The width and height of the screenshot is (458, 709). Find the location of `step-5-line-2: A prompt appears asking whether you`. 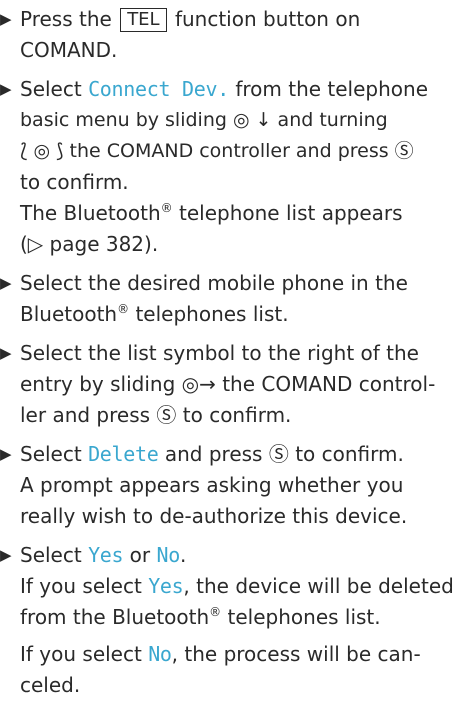

step-5-line-2: A prompt appears asking whether you is located at coordinates (212, 485).